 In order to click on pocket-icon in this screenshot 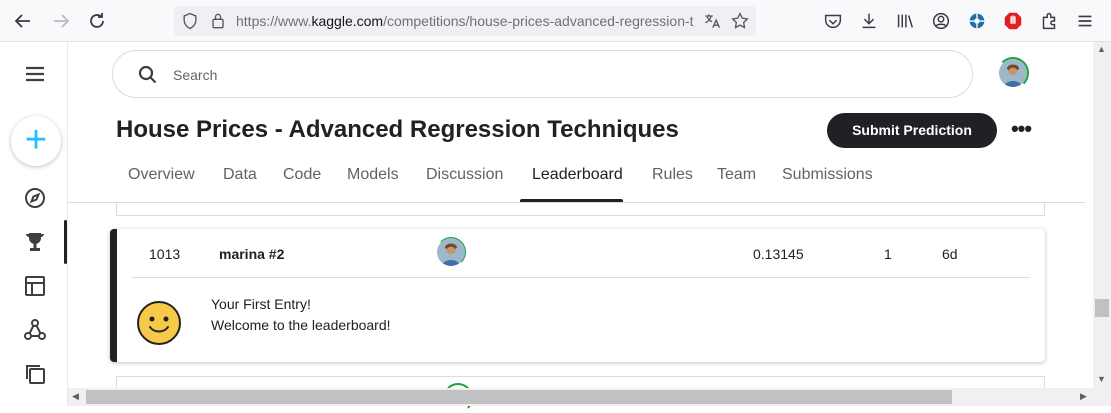, I will do `click(833, 21)`.